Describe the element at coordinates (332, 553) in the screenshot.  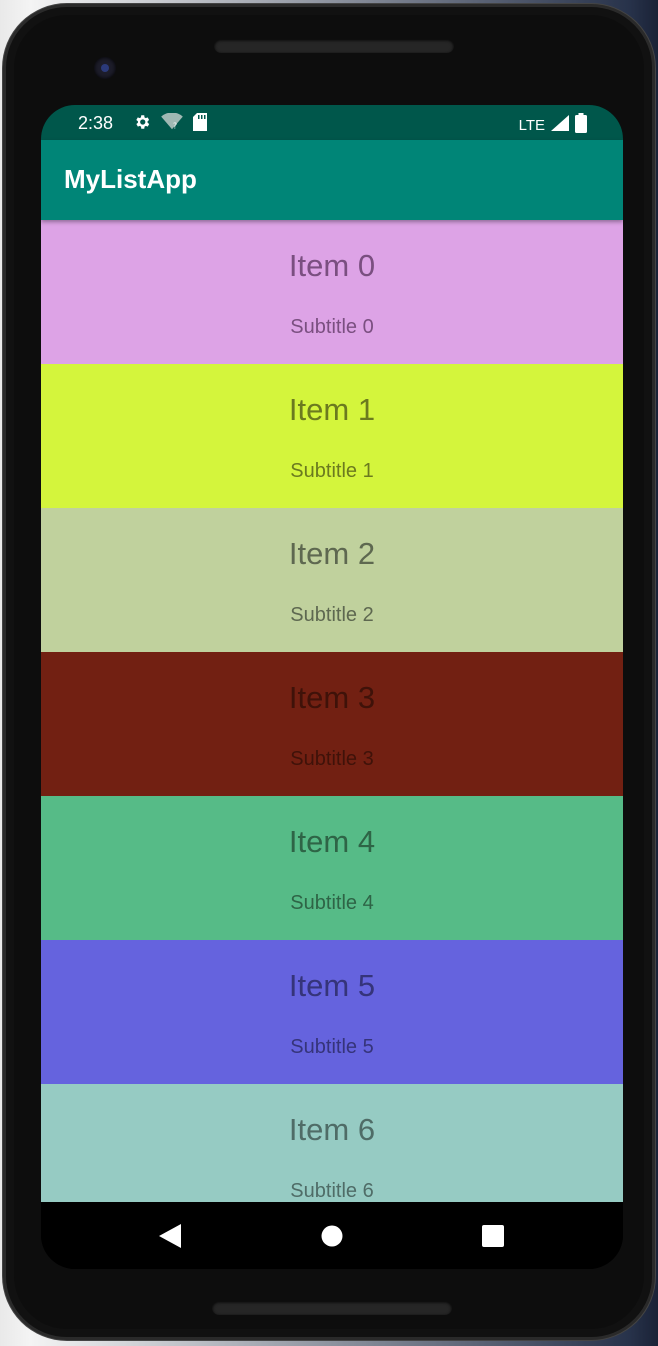
I see `item-title: Item 2` at that location.